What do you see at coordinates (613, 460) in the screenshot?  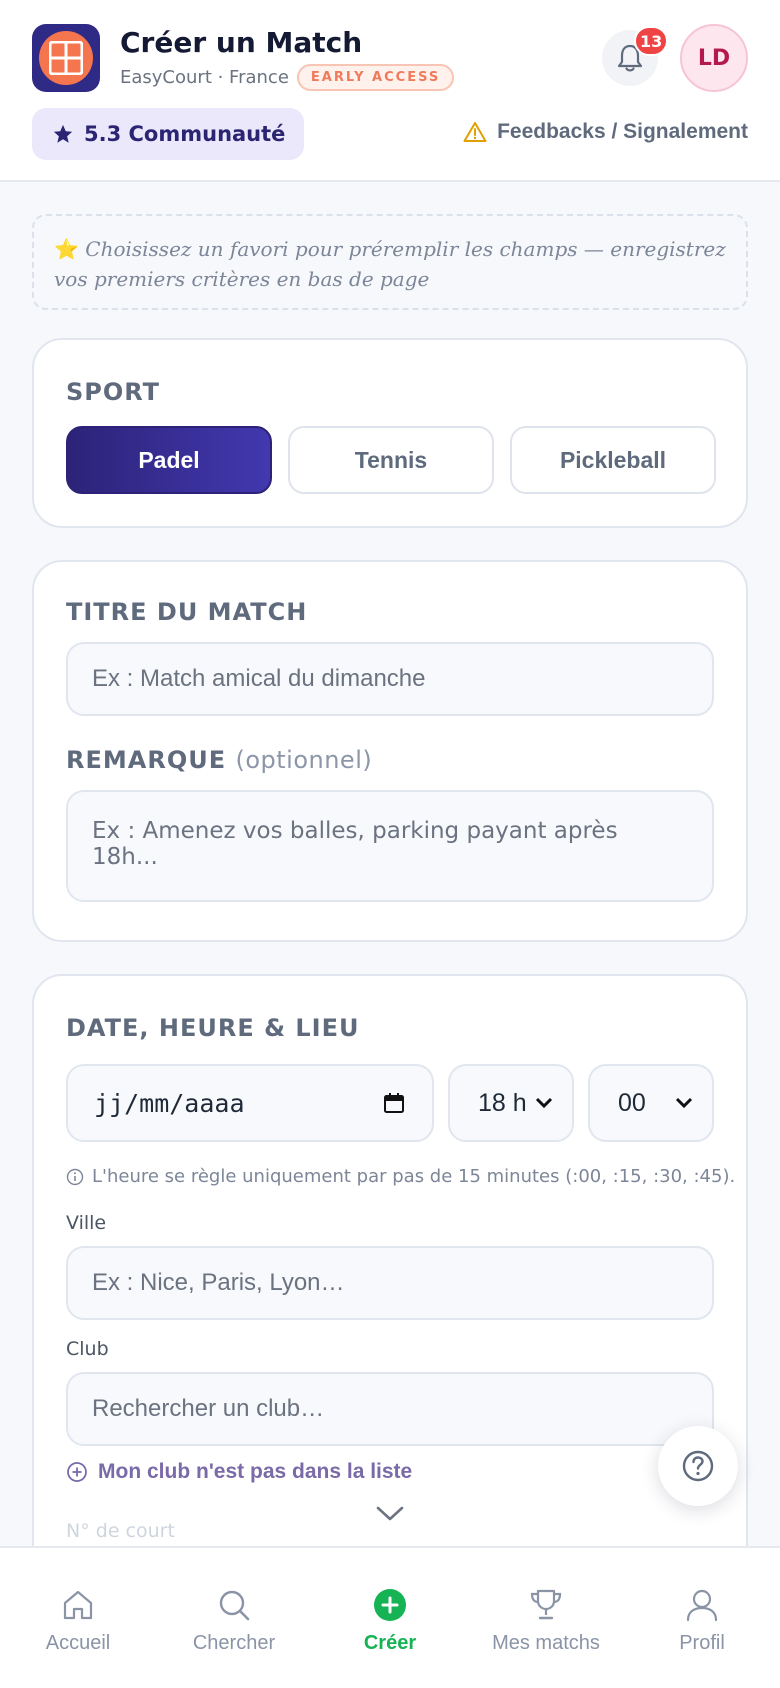 I see `sport-option-pickleball: Pickleball` at bounding box center [613, 460].